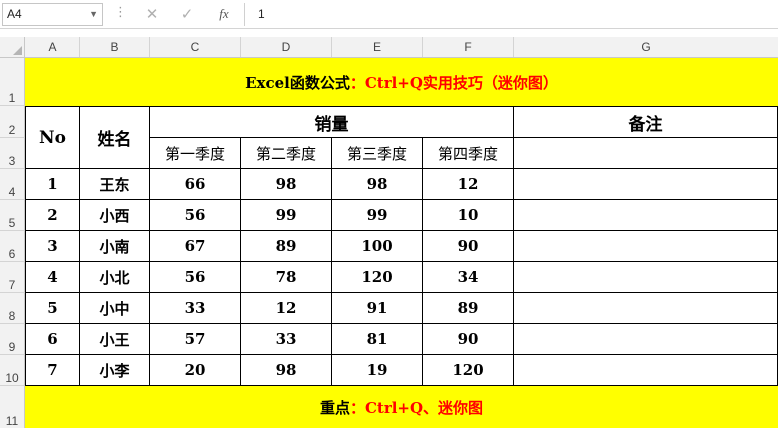 The height and width of the screenshot is (428, 778). What do you see at coordinates (12, 122) in the screenshot?
I see `row-header-2: 2` at bounding box center [12, 122].